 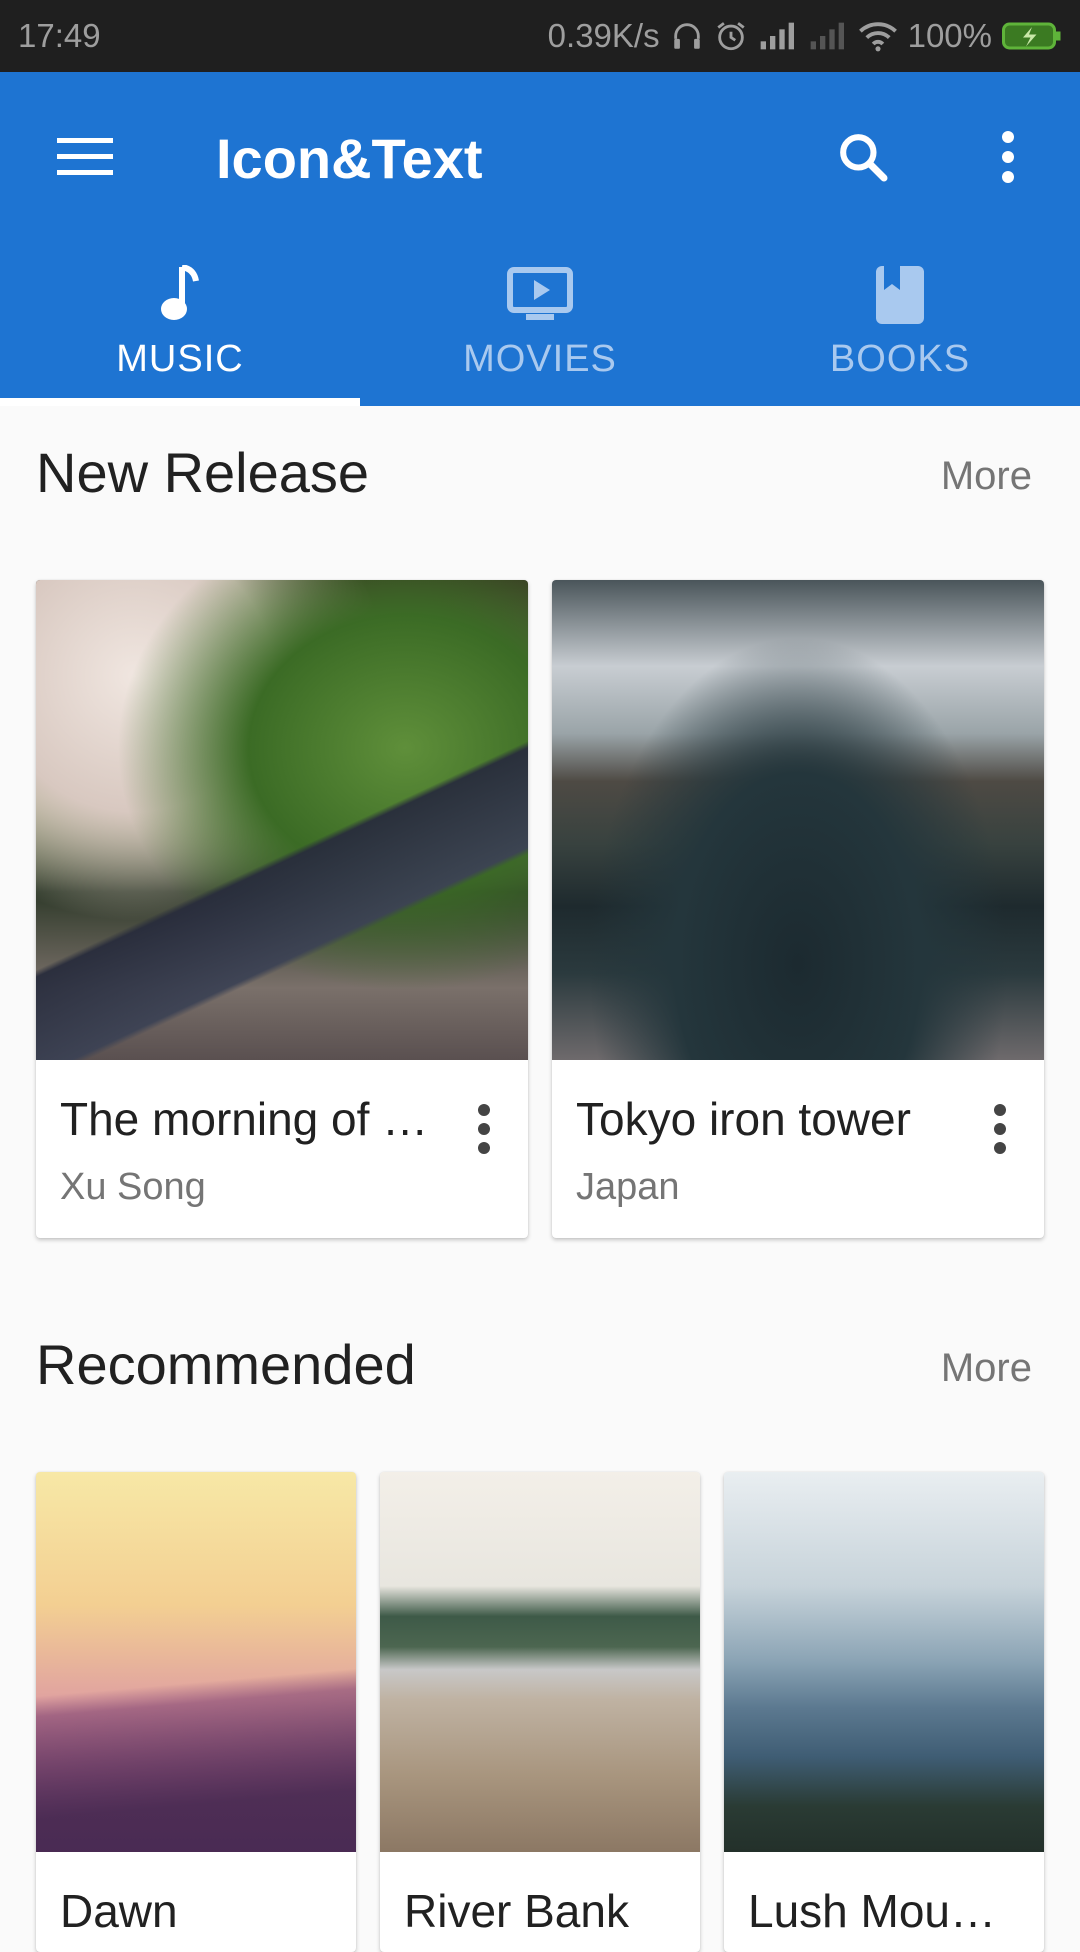 I want to click on recommended-title: Recommended, so click(x=226, y=1364).